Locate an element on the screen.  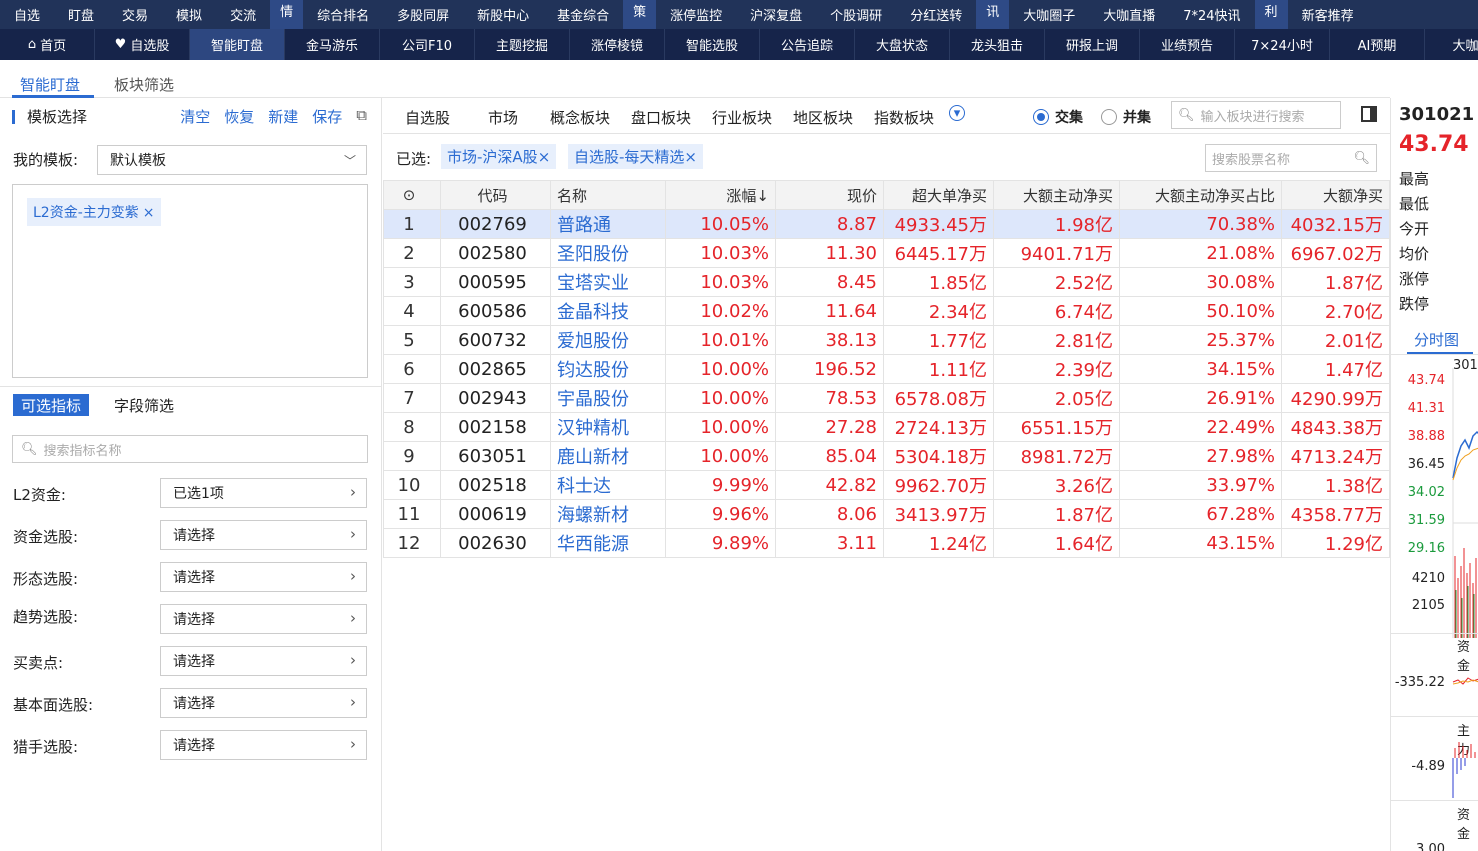
expand-icon: ▾ is located at coordinates (957, 113).